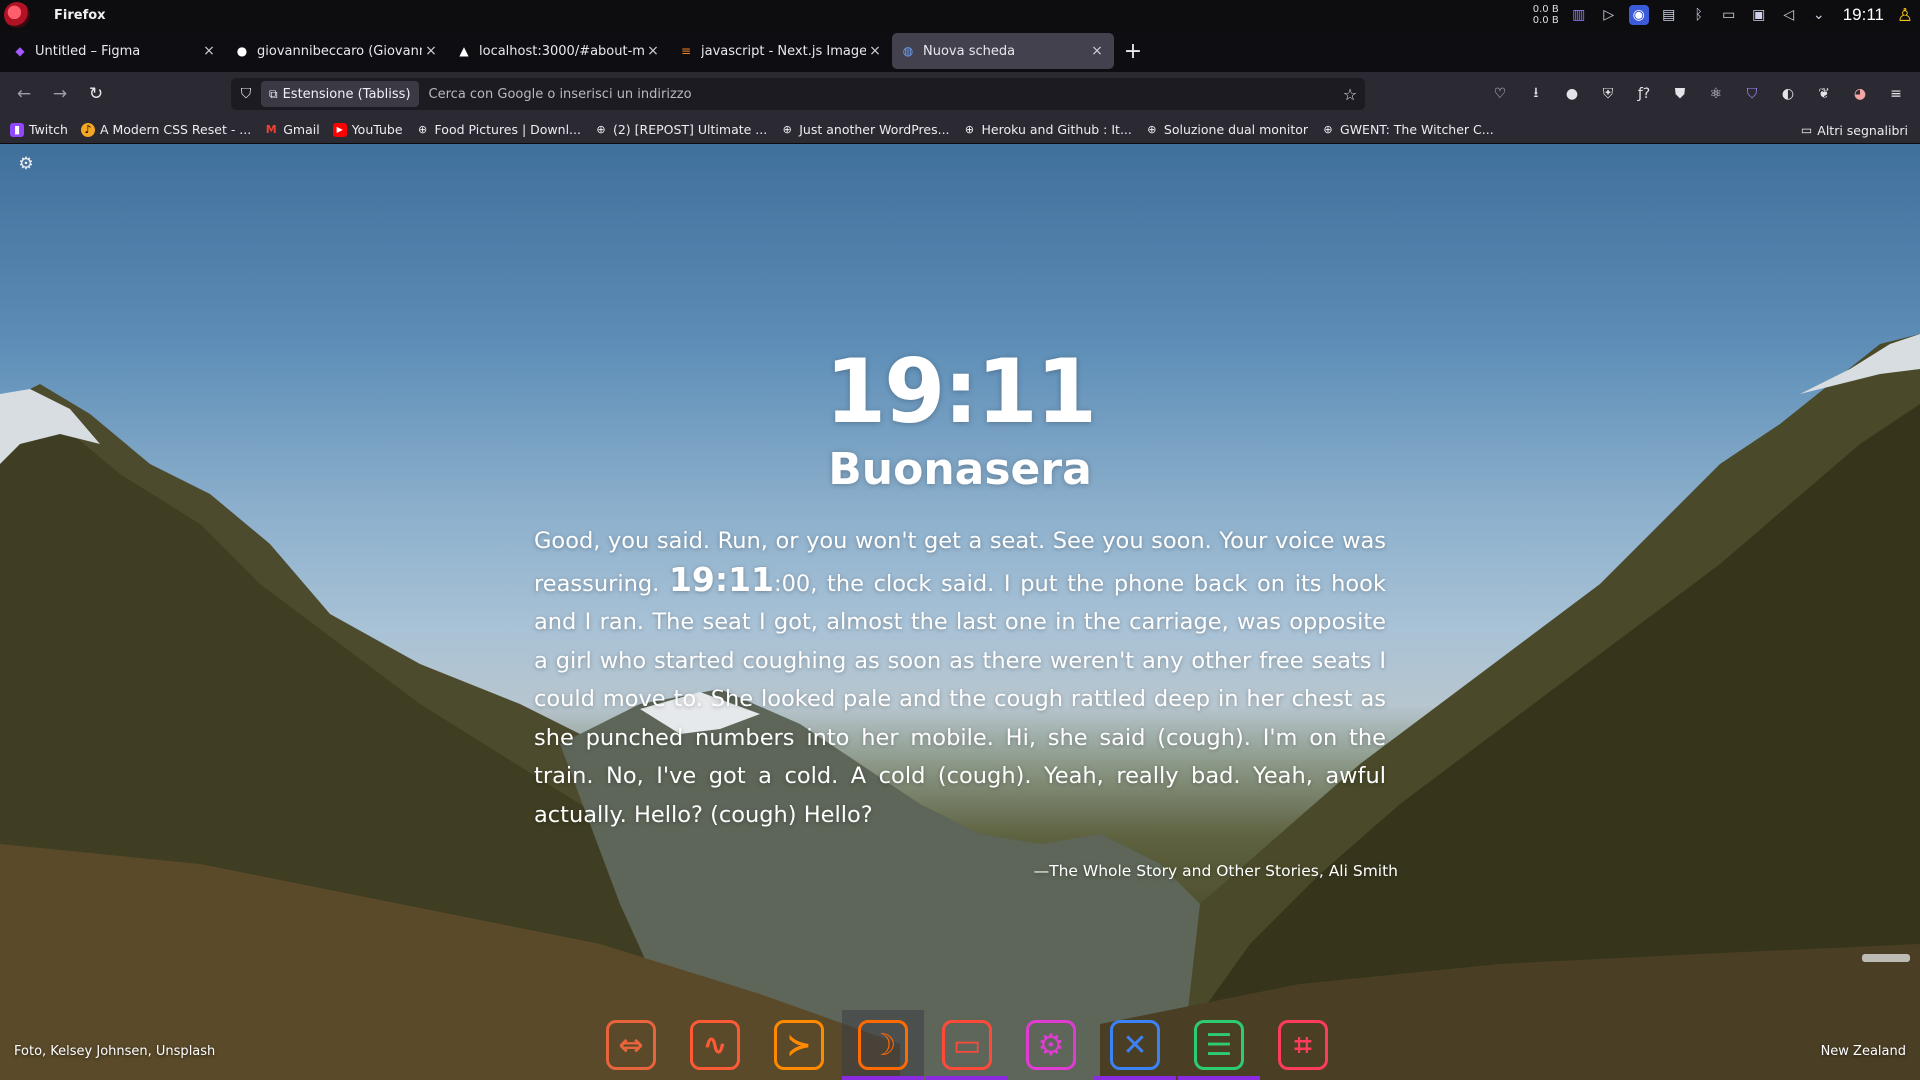 This screenshot has height=1080, width=1920. I want to click on bluetooth-icon: ᛒ, so click(1699, 15).